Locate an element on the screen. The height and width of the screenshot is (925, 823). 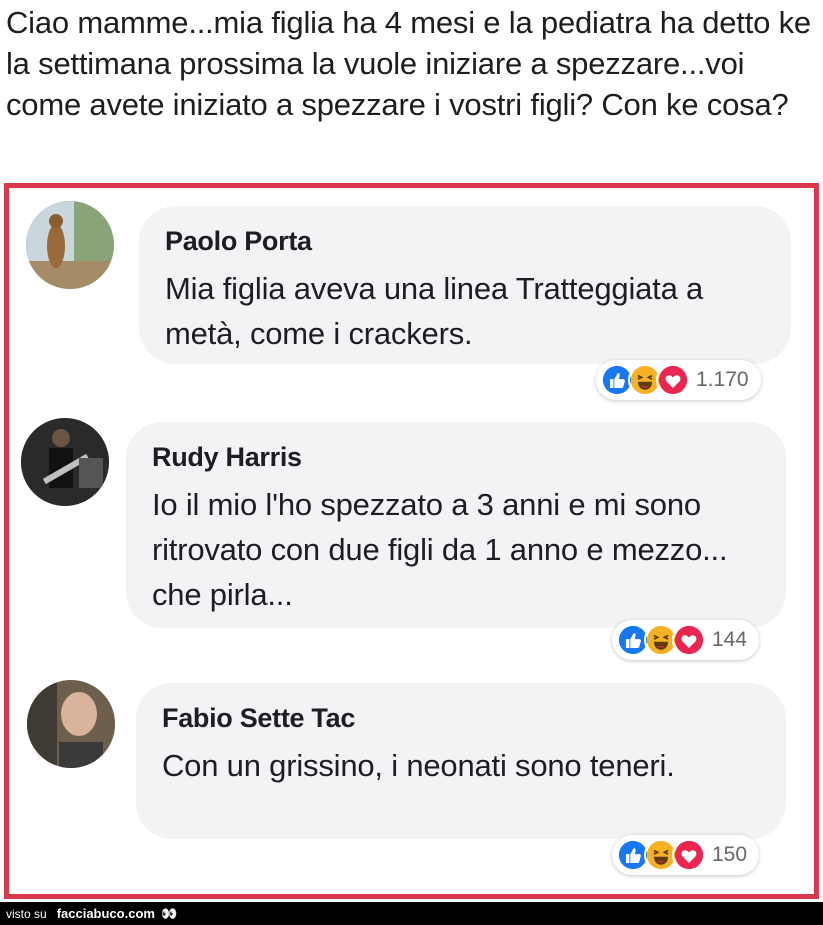
reaction-summary: 144 is located at coordinates (686, 640).